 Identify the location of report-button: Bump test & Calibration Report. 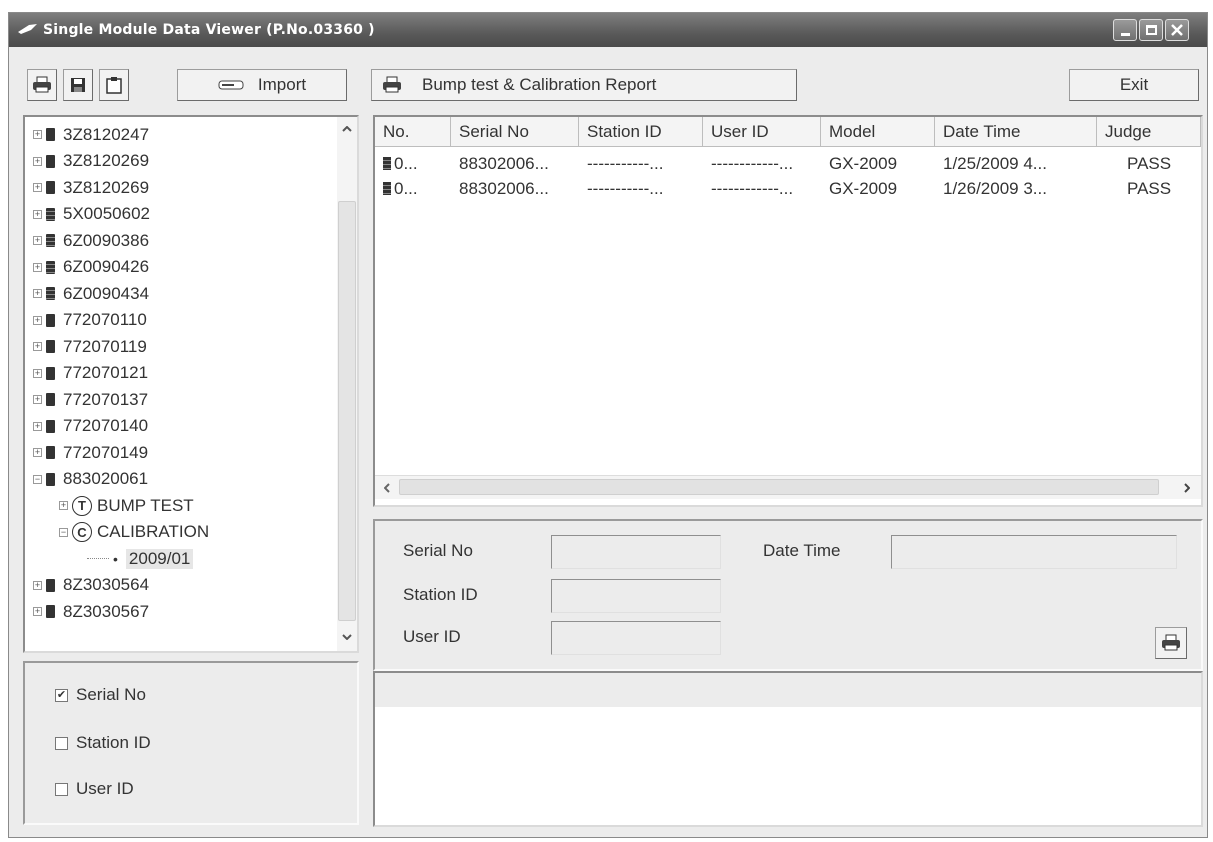
(584, 85).